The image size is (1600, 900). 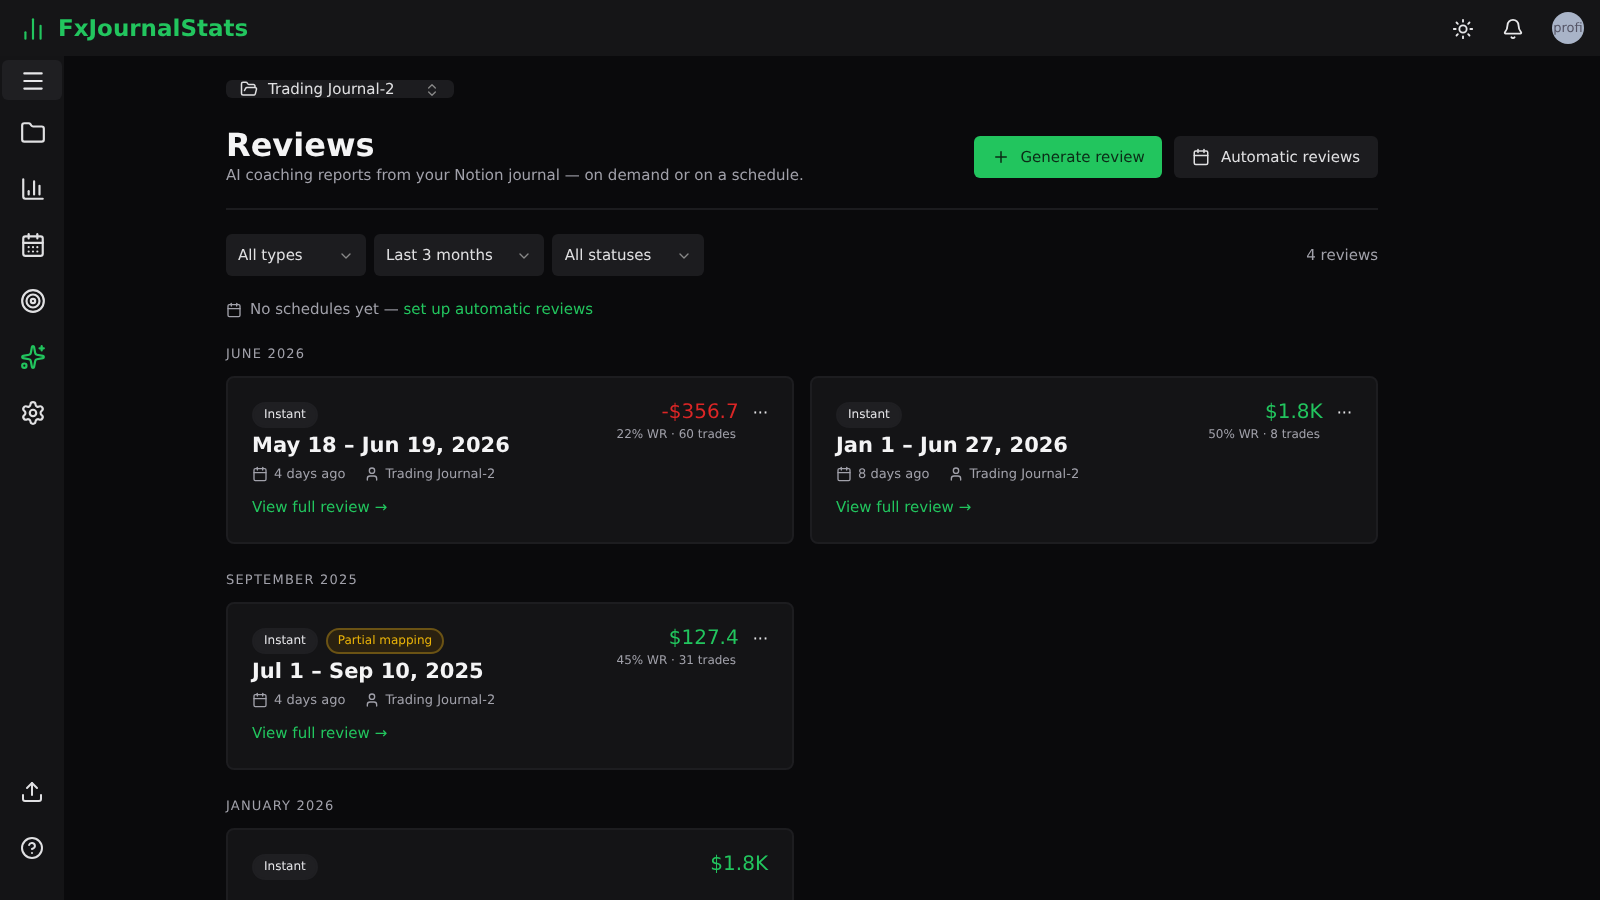 What do you see at coordinates (32, 848) in the screenshot?
I see `help-icon` at bounding box center [32, 848].